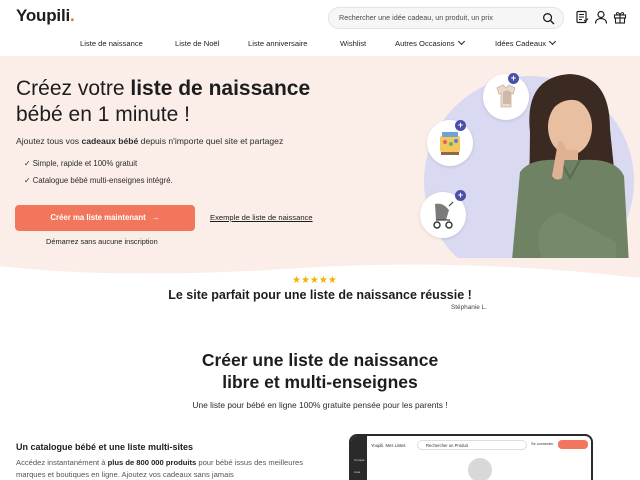 The width and height of the screenshot is (640, 480). Describe the element at coordinates (197, 43) in the screenshot. I see `nav-item-liste-noel: Liste de Noël` at that location.